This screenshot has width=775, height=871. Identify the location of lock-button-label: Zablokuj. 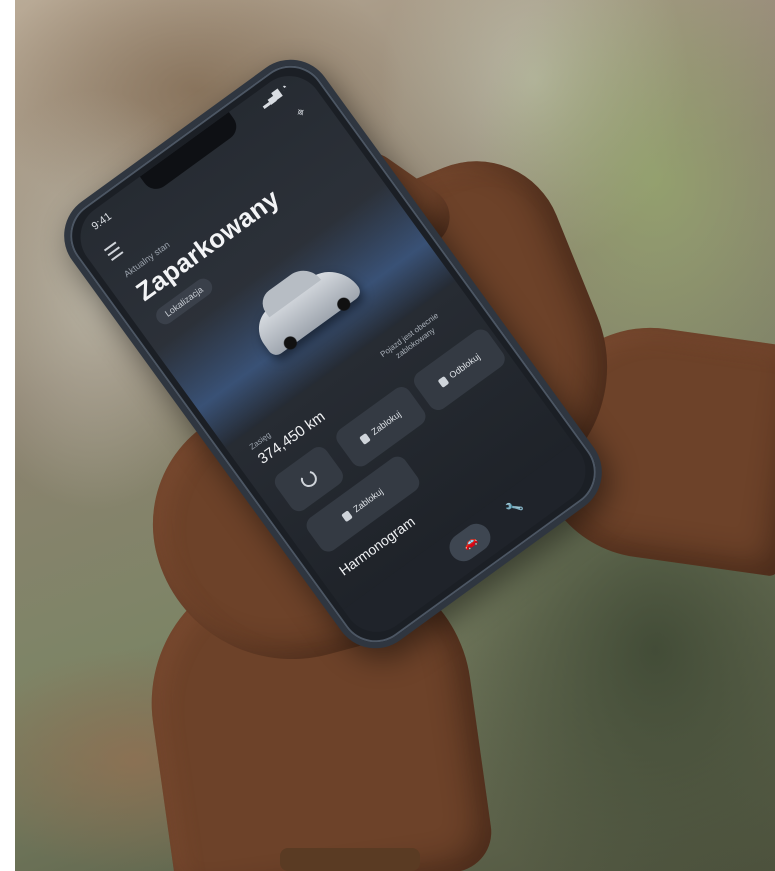
(386, 422).